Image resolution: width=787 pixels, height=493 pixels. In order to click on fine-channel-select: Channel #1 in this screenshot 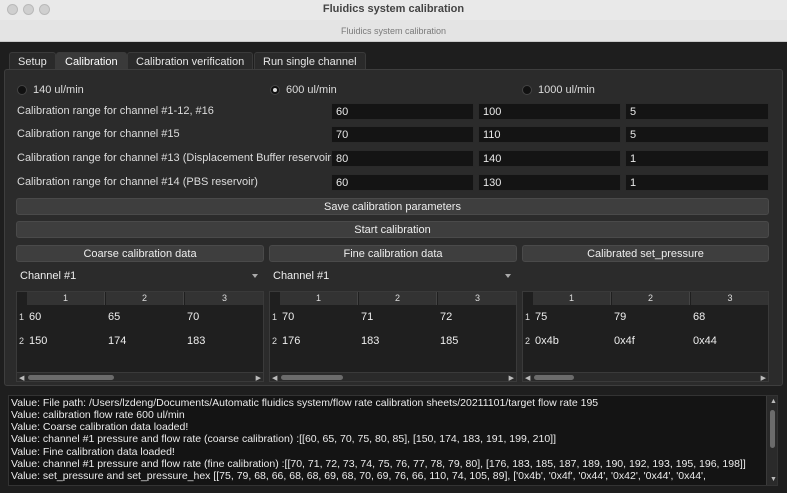, I will do `click(393, 276)`.